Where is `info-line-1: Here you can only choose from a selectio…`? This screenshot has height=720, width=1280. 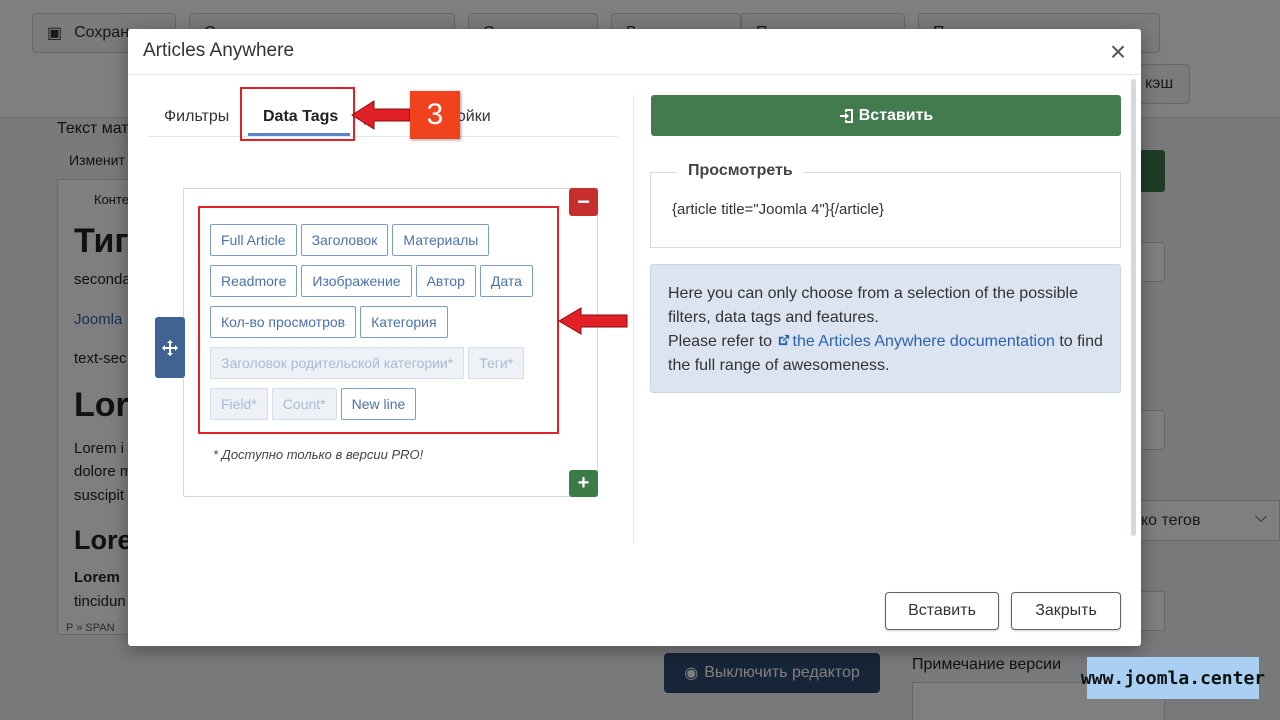
info-line-1: Here you can only choose from a selectio… is located at coordinates (873, 305).